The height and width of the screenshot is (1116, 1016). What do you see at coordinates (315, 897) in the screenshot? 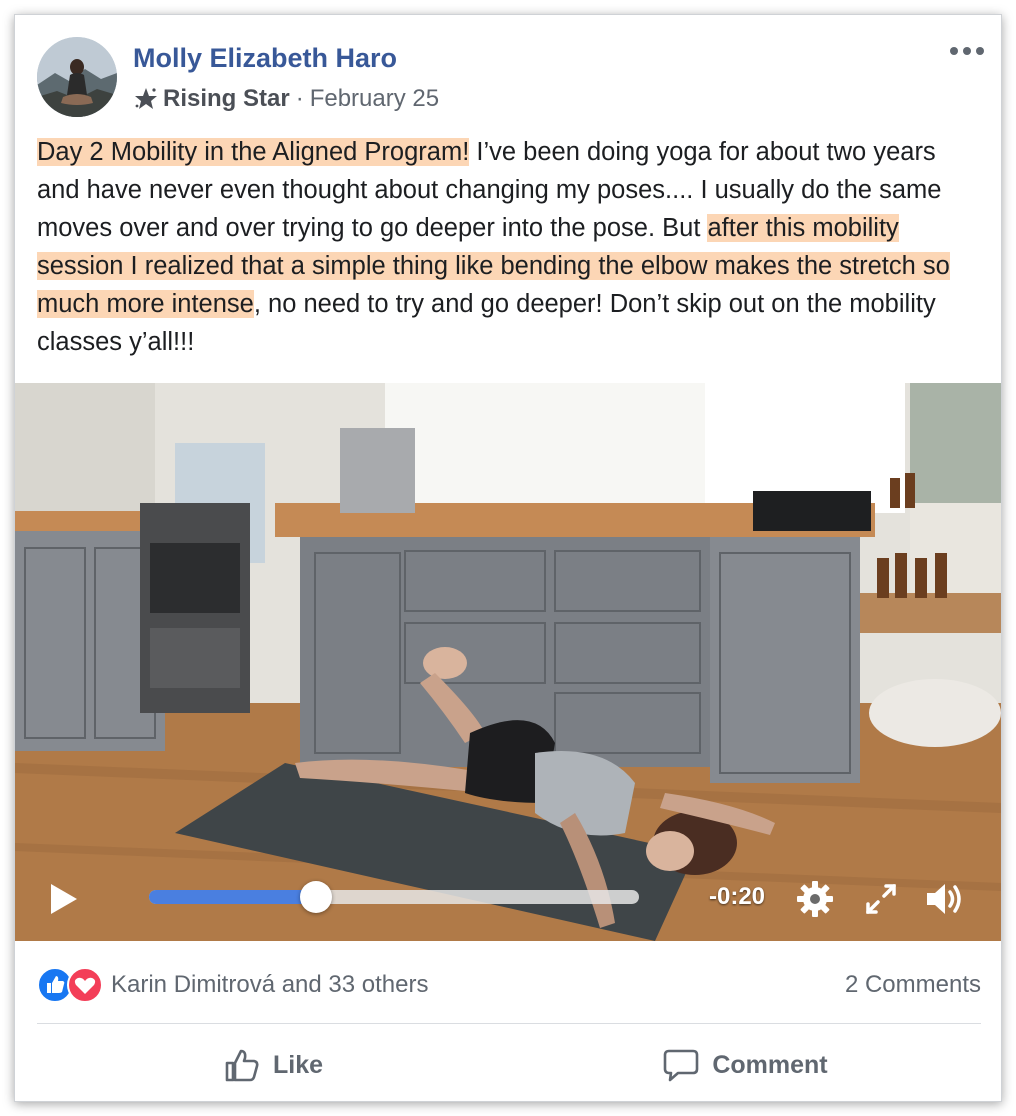
I see `progress-scrubber-handle` at bounding box center [315, 897].